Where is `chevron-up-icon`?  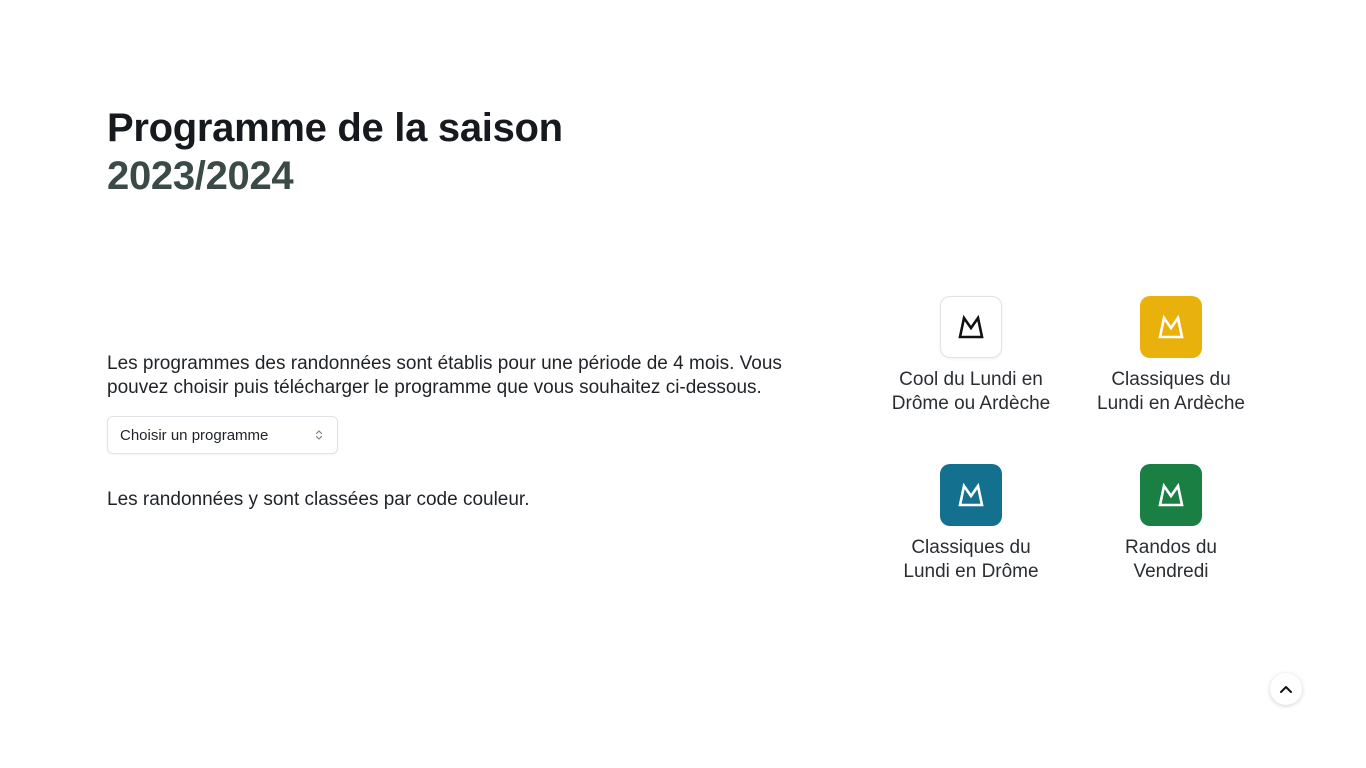 chevron-up-icon is located at coordinates (1286, 689).